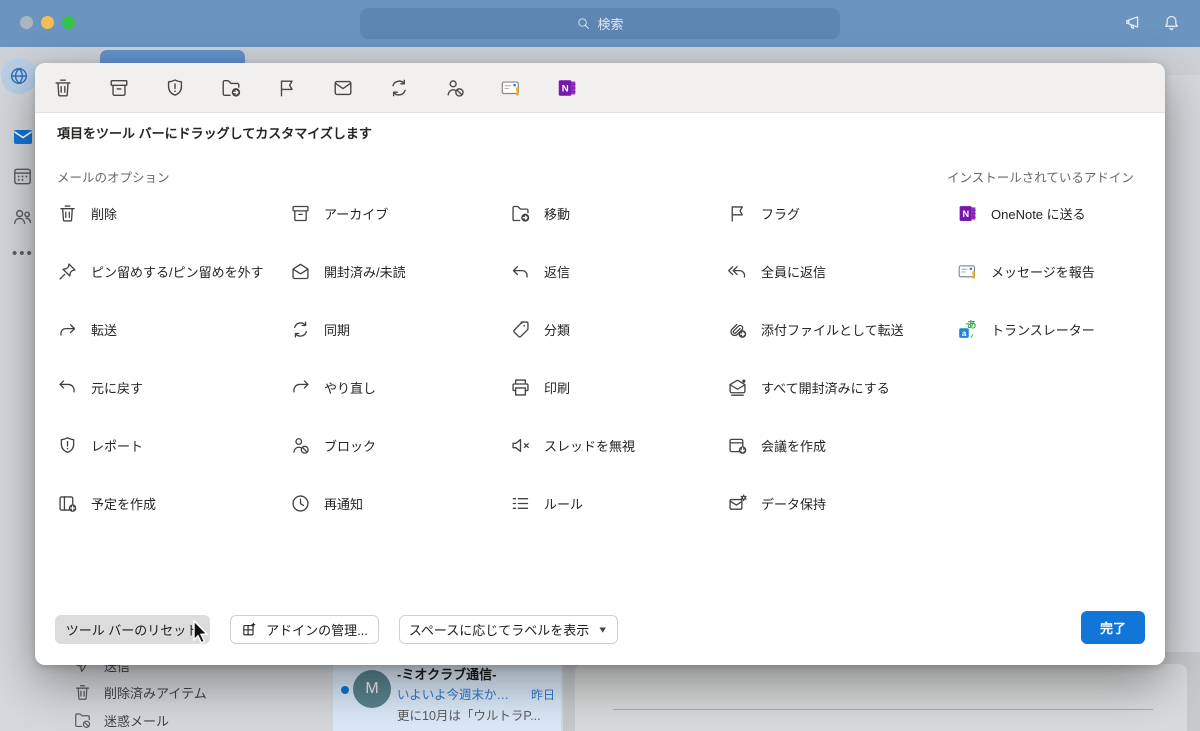 This screenshot has width=1200, height=731. Describe the element at coordinates (584, 88) in the screenshot. I see `toolbar-item-onenote: N` at that location.